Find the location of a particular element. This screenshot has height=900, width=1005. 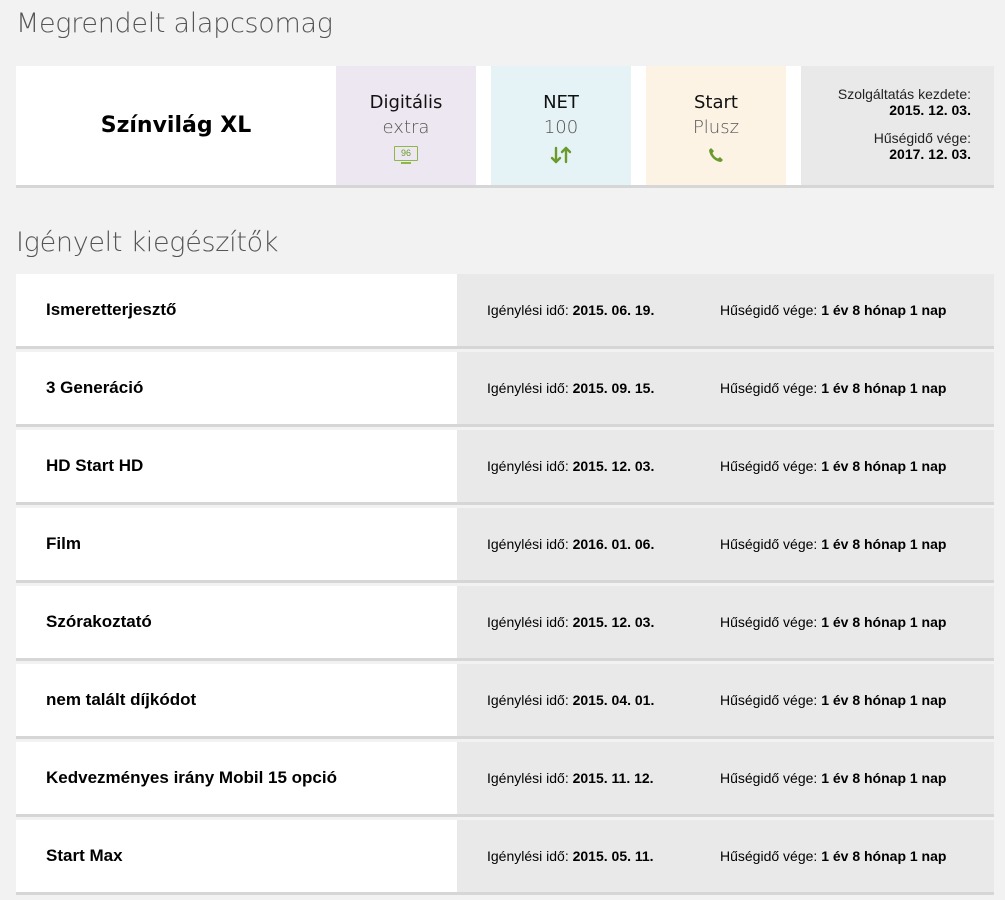

request-date: 2015. 06. 19. is located at coordinates (613, 310).